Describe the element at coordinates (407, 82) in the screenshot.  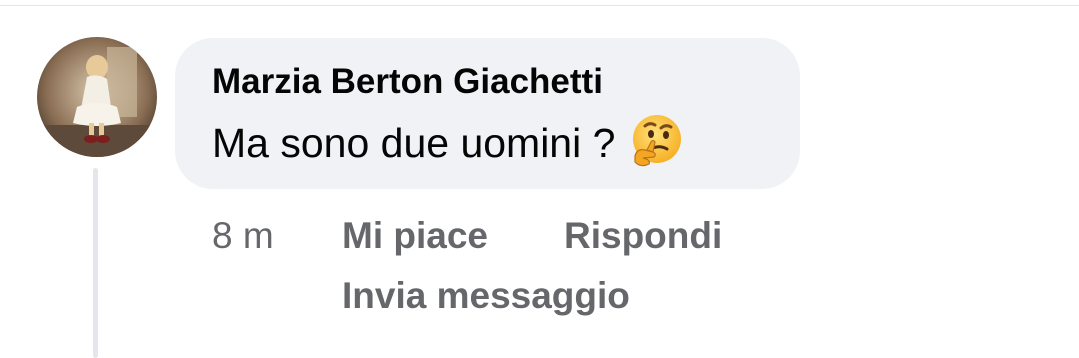
I see `comment-author: Marzia Berton Giachetti` at that location.